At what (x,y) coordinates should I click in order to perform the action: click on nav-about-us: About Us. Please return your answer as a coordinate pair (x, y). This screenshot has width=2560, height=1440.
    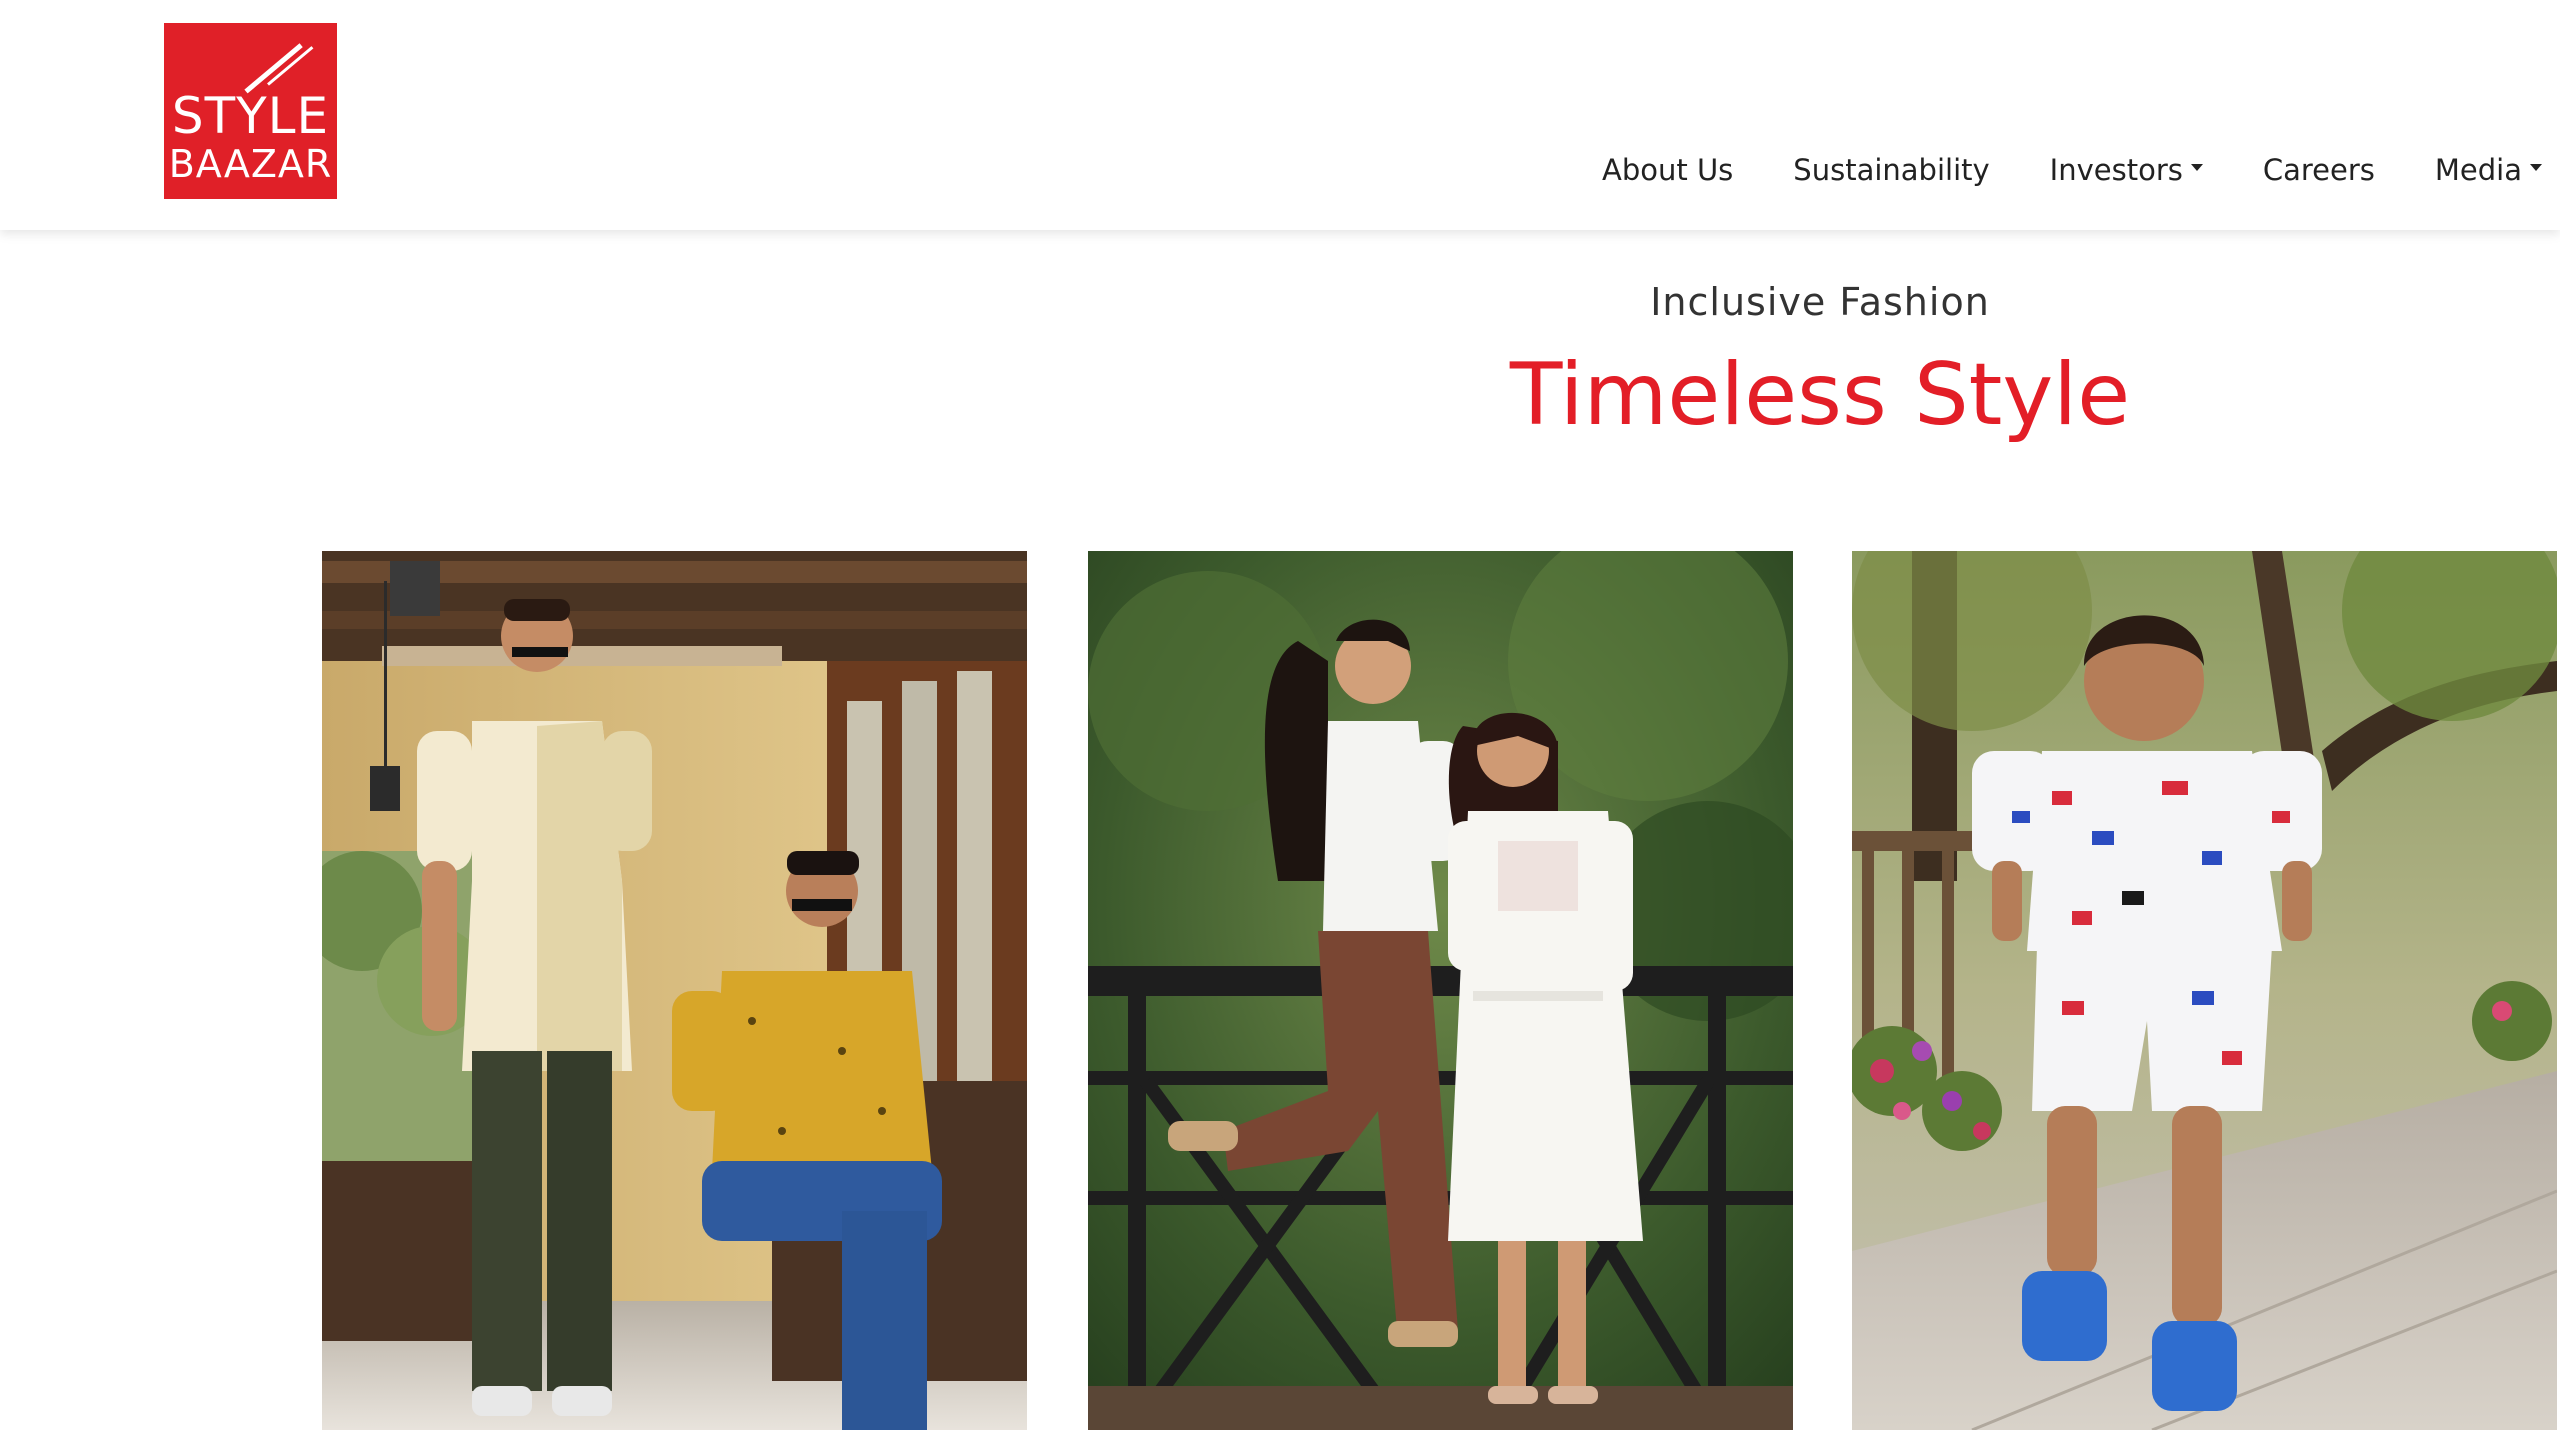
    Looking at the image, I should click on (1667, 170).